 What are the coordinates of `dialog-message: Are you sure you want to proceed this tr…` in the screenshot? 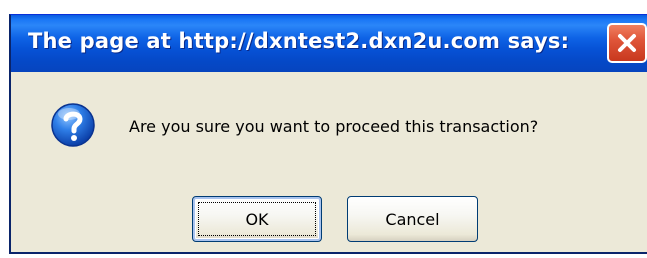 It's located at (334, 126).